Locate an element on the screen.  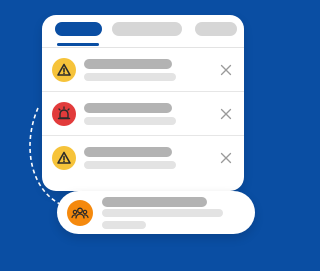
tab-bar is located at coordinates (143, 31).